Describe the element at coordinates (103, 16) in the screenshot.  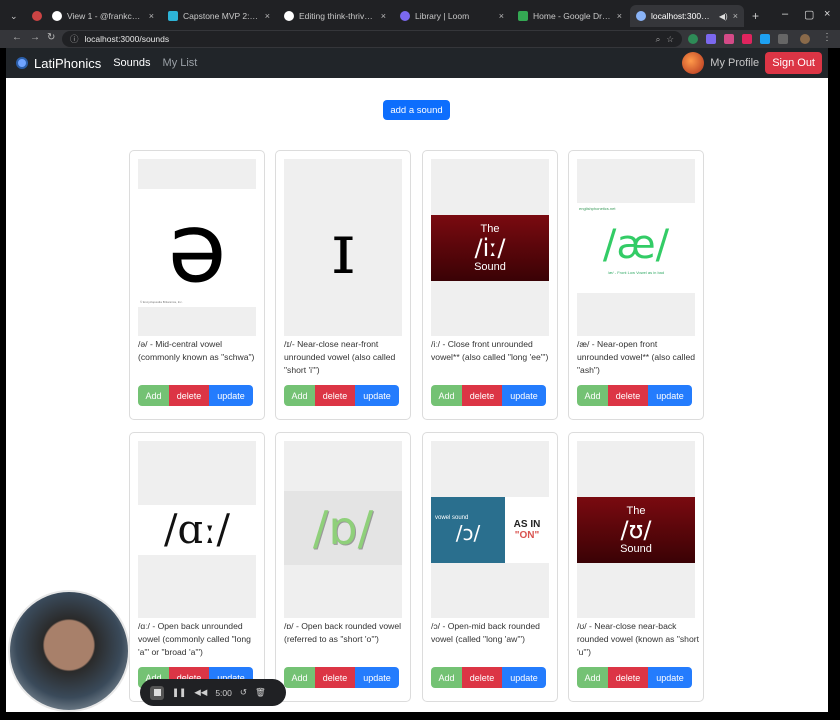
I see `tab-0: View 1 - @frankcampos×` at that location.